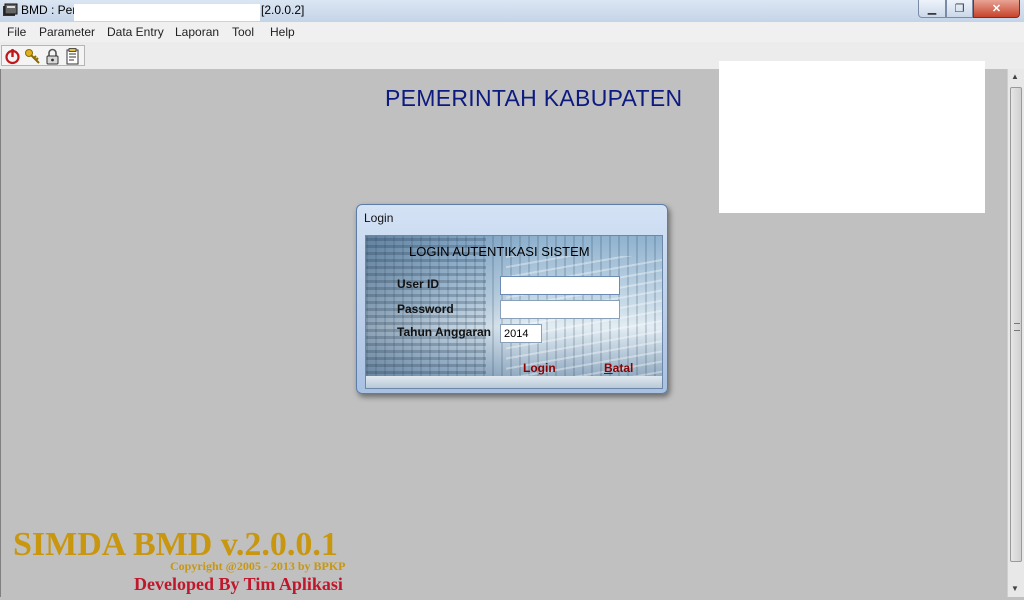 The width and height of the screenshot is (1024, 600). I want to click on close-icon: ✕, so click(996, 9).